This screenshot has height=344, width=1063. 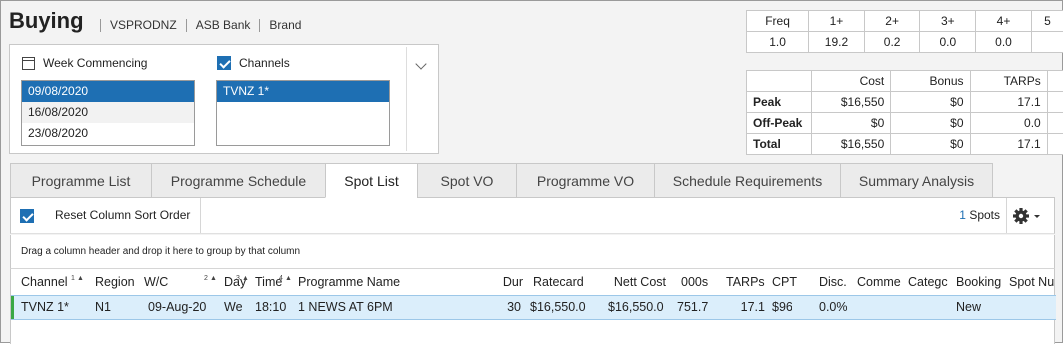 What do you see at coordinates (28, 63) in the screenshot?
I see `calendar-icon` at bounding box center [28, 63].